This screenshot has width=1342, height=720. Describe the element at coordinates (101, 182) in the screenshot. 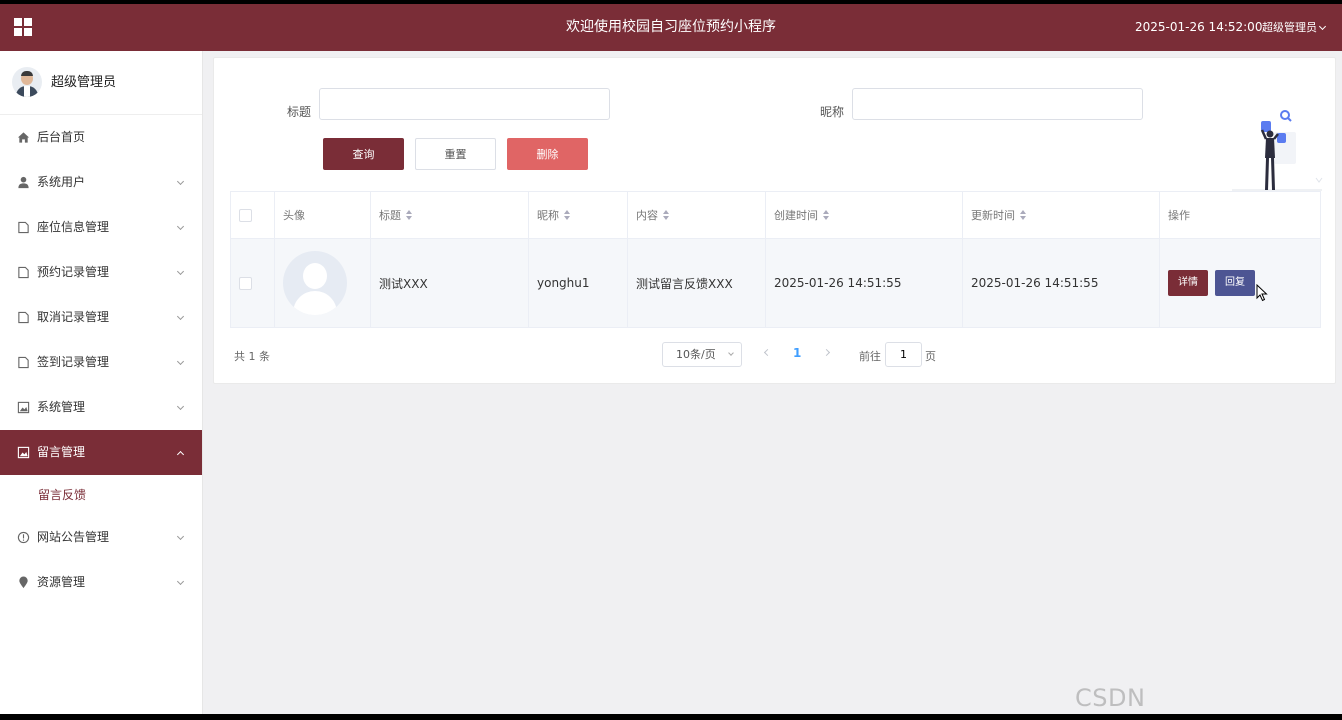

I see `sidebar-item-system-users: 系统用户` at that location.